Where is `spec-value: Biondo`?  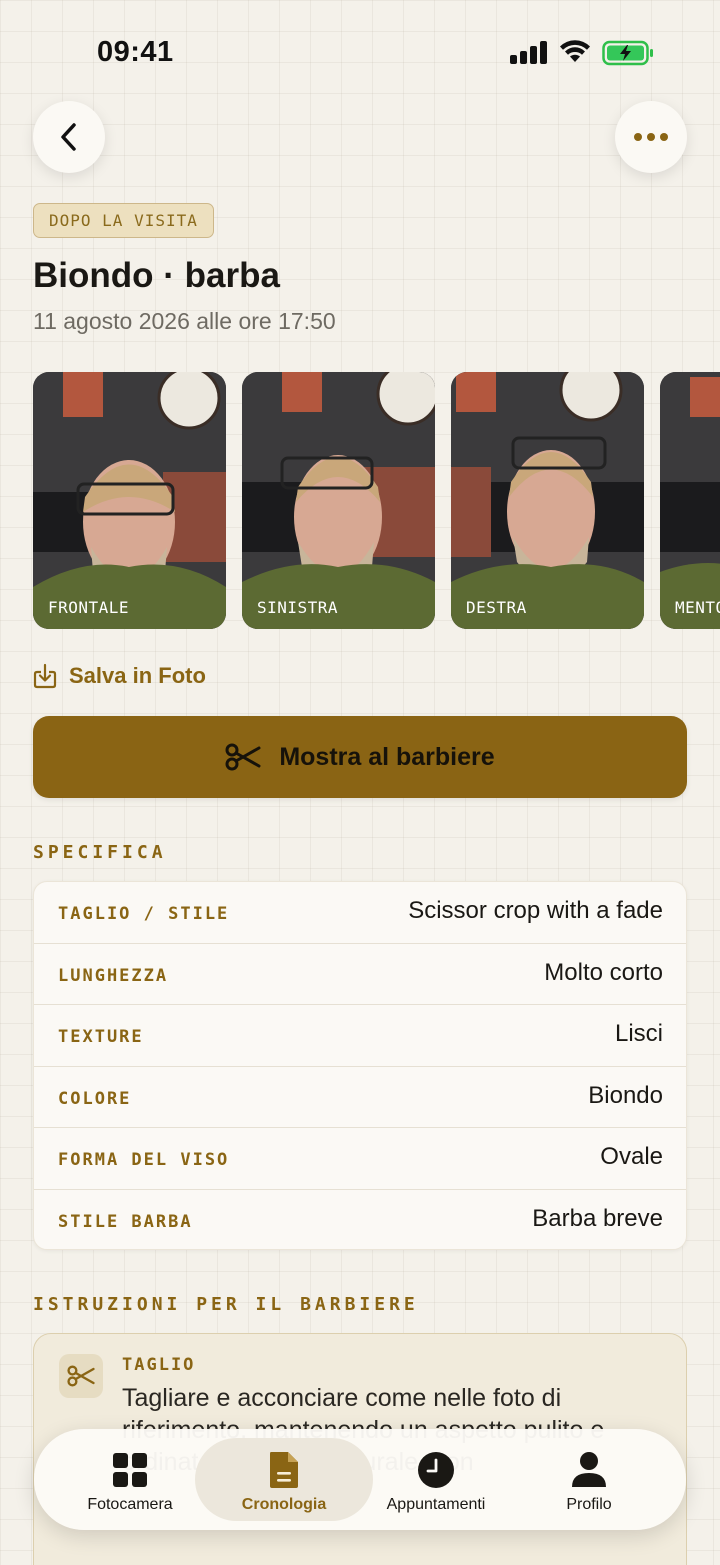 spec-value: Biondo is located at coordinates (625, 1095).